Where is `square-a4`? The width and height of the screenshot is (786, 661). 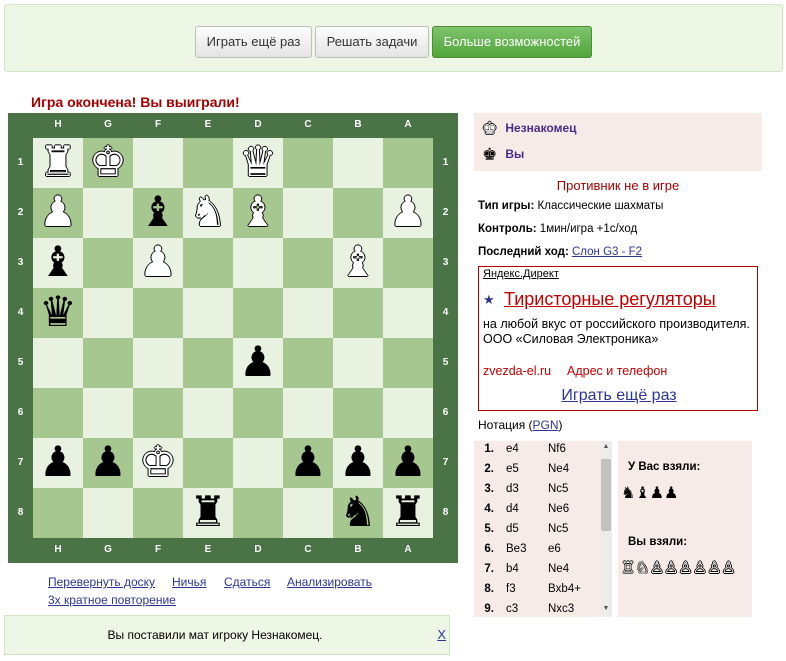
square-a4 is located at coordinates (408, 313).